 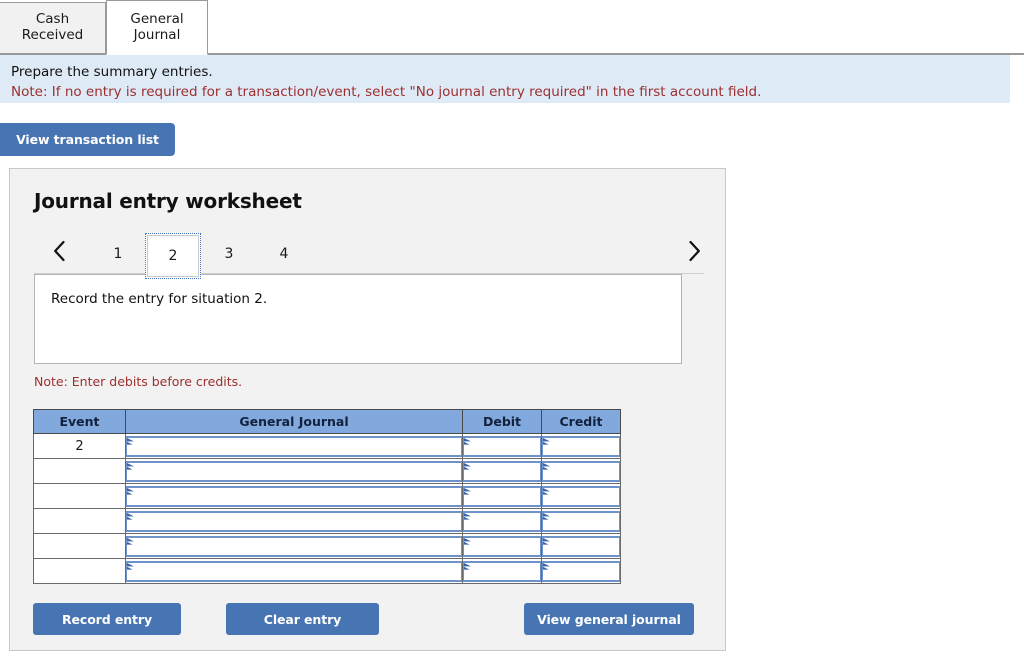 What do you see at coordinates (173, 256) in the screenshot?
I see `pager-page-2: 2` at bounding box center [173, 256].